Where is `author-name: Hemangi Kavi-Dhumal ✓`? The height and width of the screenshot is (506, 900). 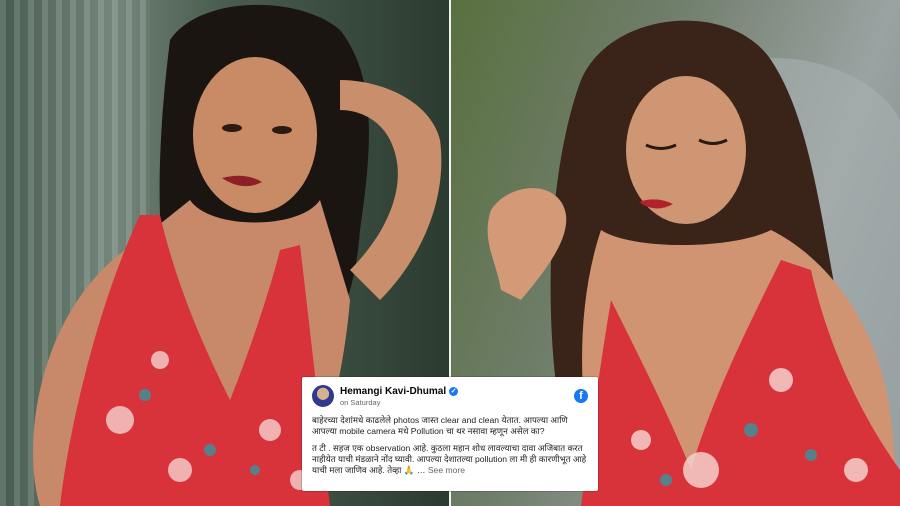 author-name: Hemangi Kavi-Dhumal ✓ is located at coordinates (457, 391).